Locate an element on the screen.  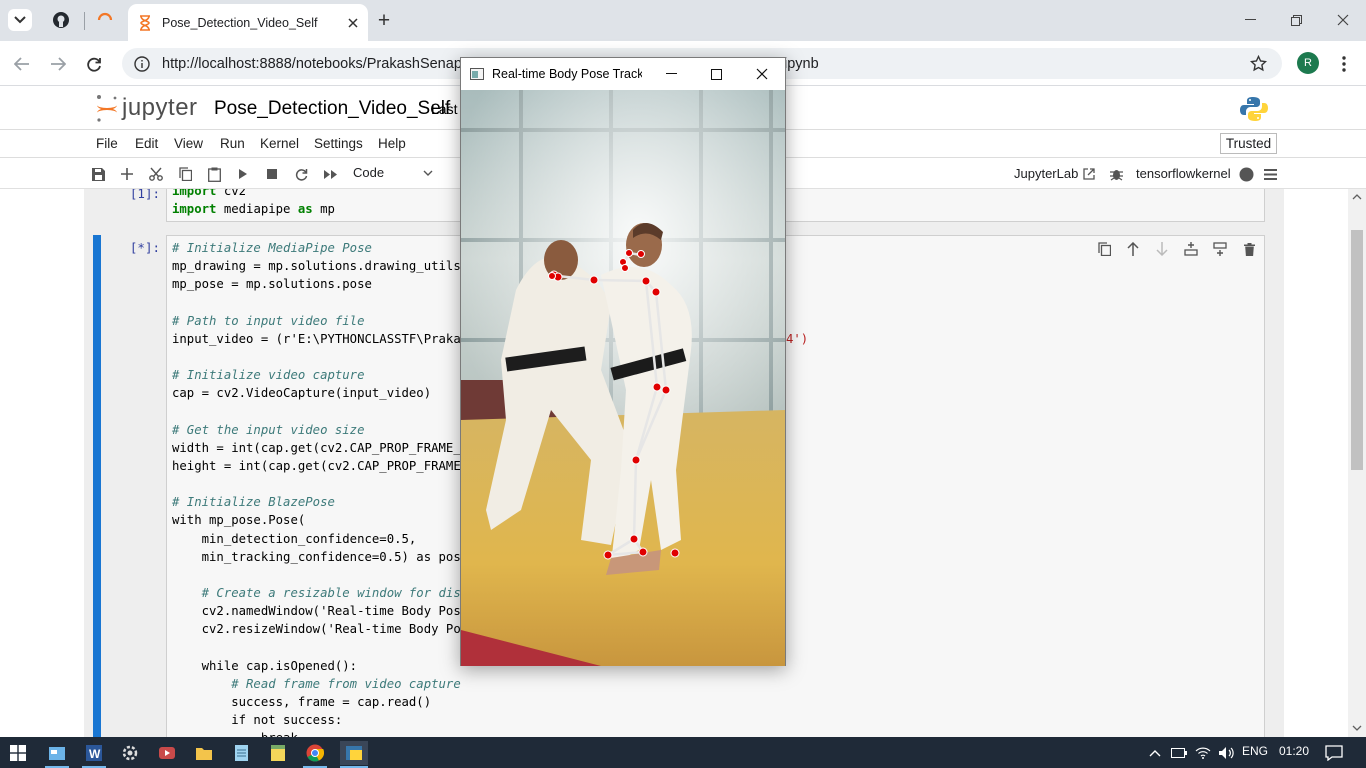
menu-view: View is located at coordinates (188, 143).